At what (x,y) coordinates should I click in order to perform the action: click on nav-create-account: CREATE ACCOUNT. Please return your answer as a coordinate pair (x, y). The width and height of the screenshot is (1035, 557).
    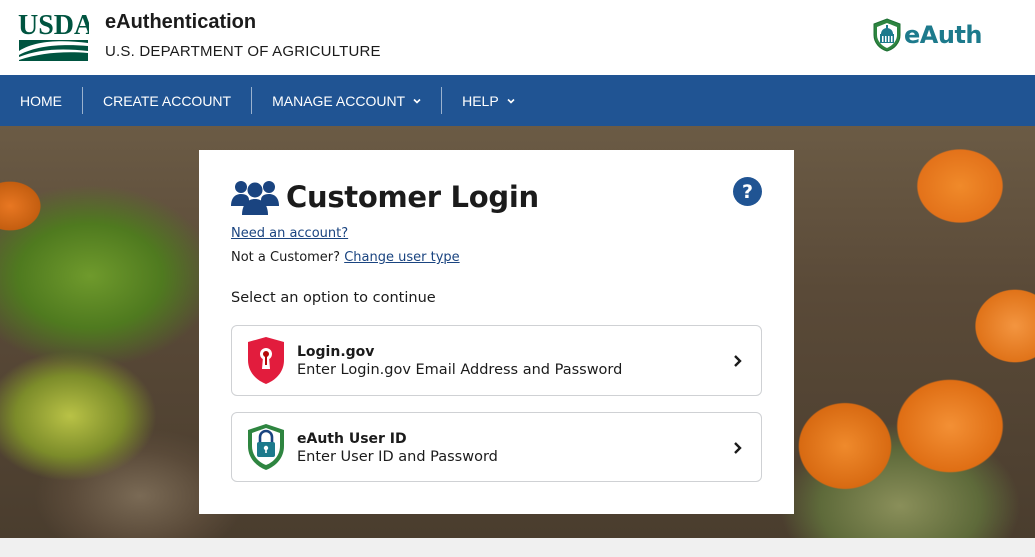
    Looking at the image, I should click on (168, 100).